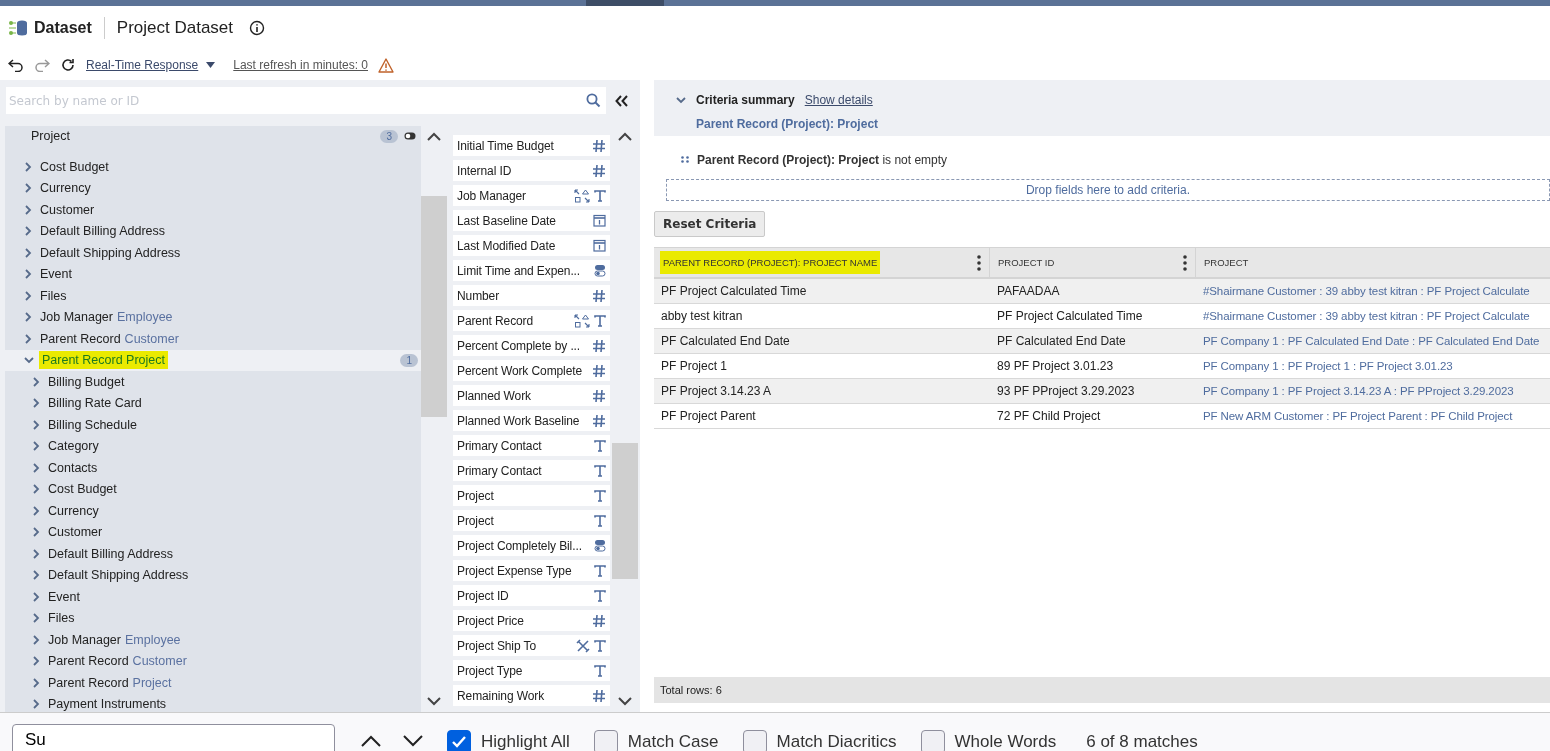 This screenshot has width=1550, height=751. I want to click on table-link: PF Company 1 : PF Project 3.14.23 A : PF PProject 3.29.2023, so click(1373, 391).